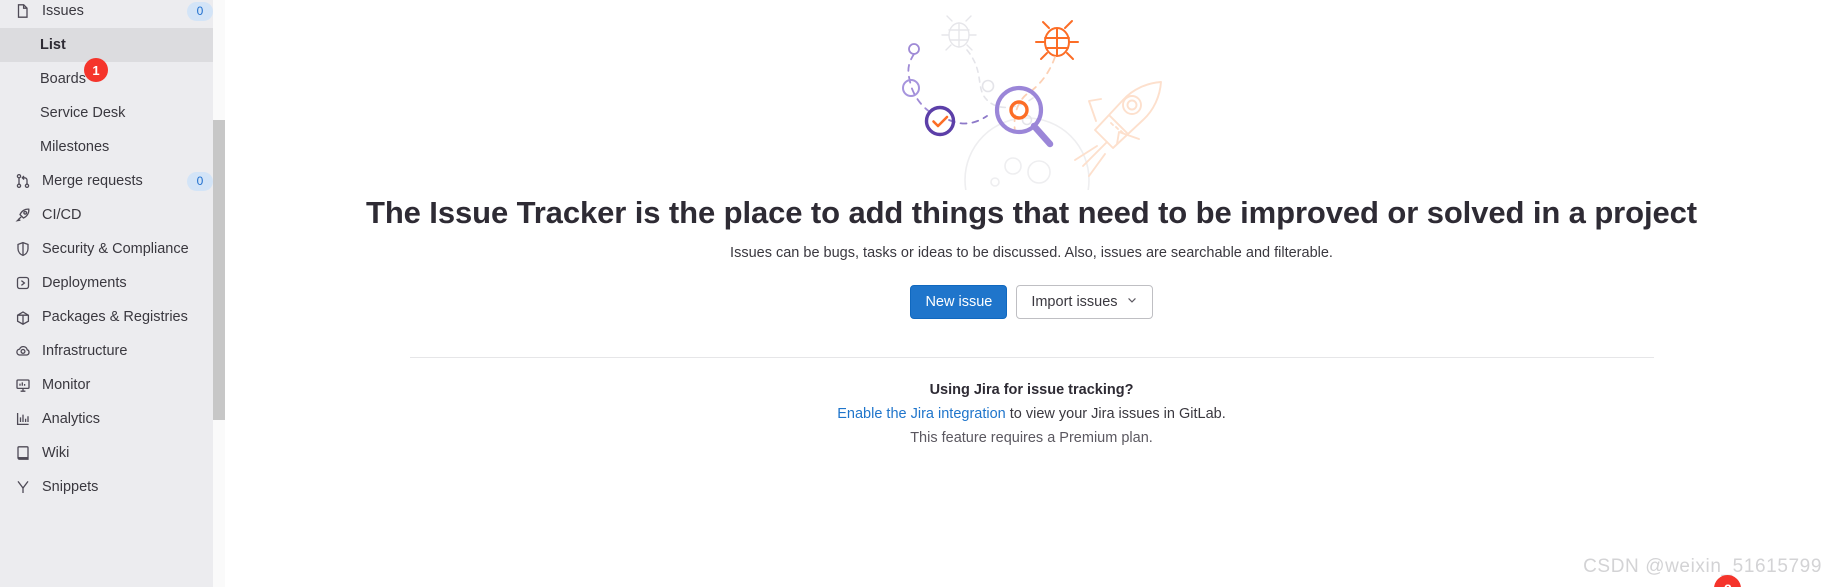  Describe the element at coordinates (23, 317) in the screenshot. I see `package-icon` at that location.